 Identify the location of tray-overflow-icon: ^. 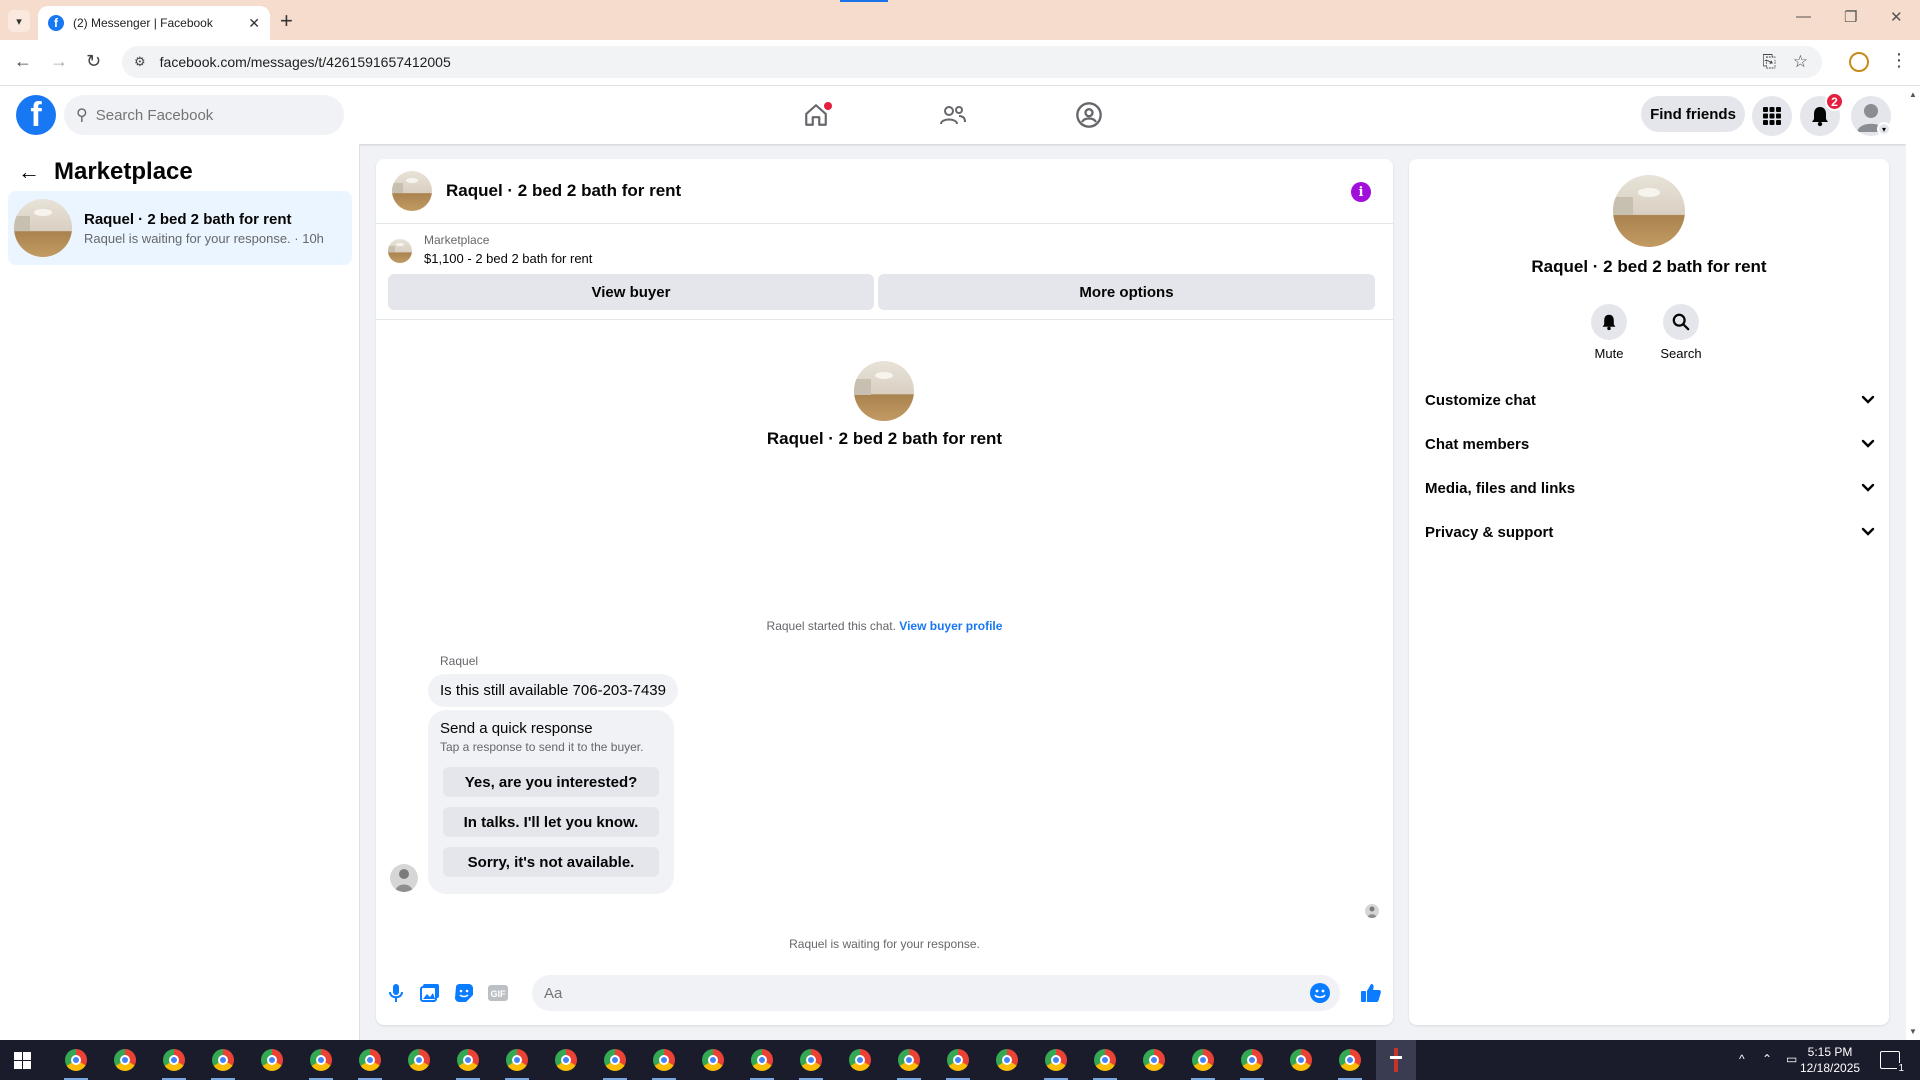
(1742, 1059).